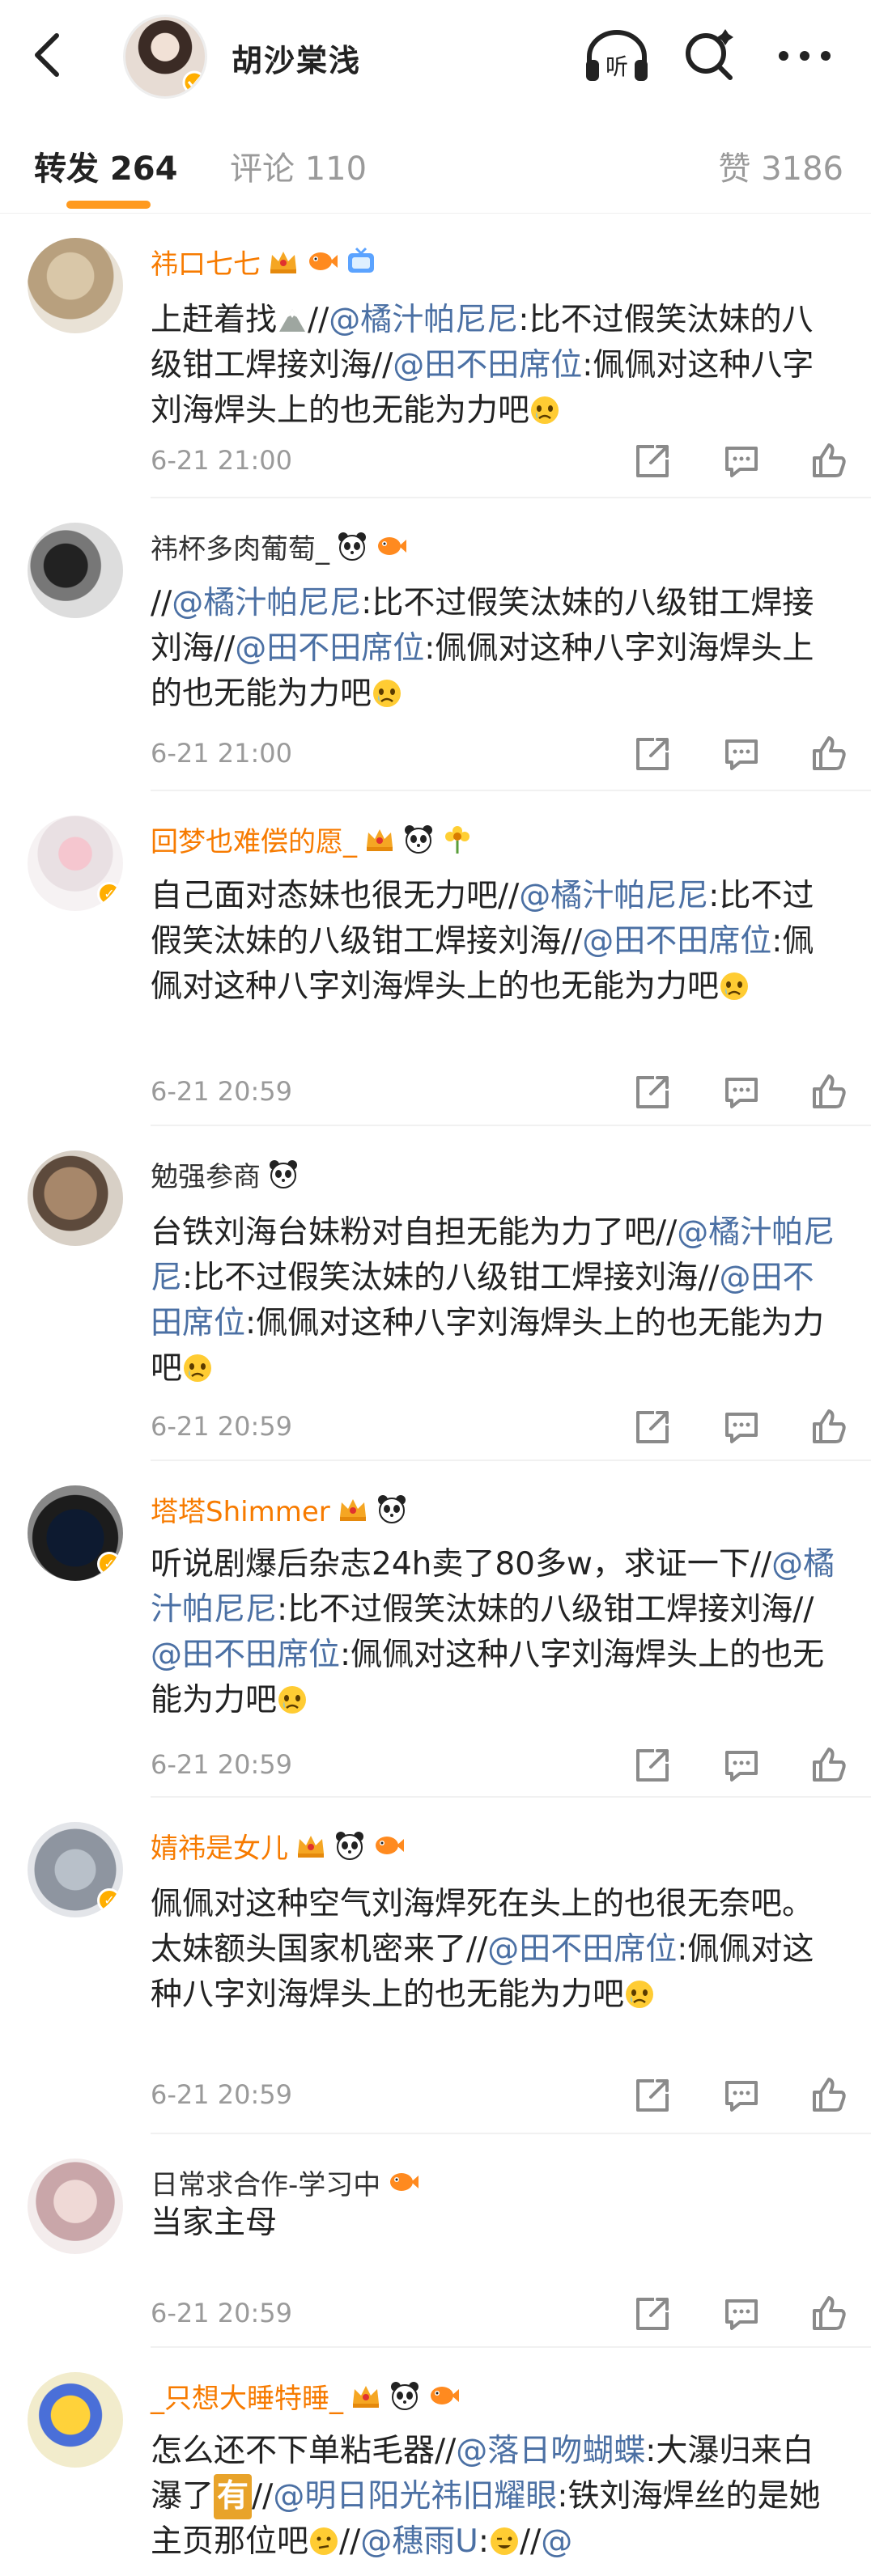 Image resolution: width=871 pixels, height=2576 pixels. I want to click on search-button, so click(709, 56).